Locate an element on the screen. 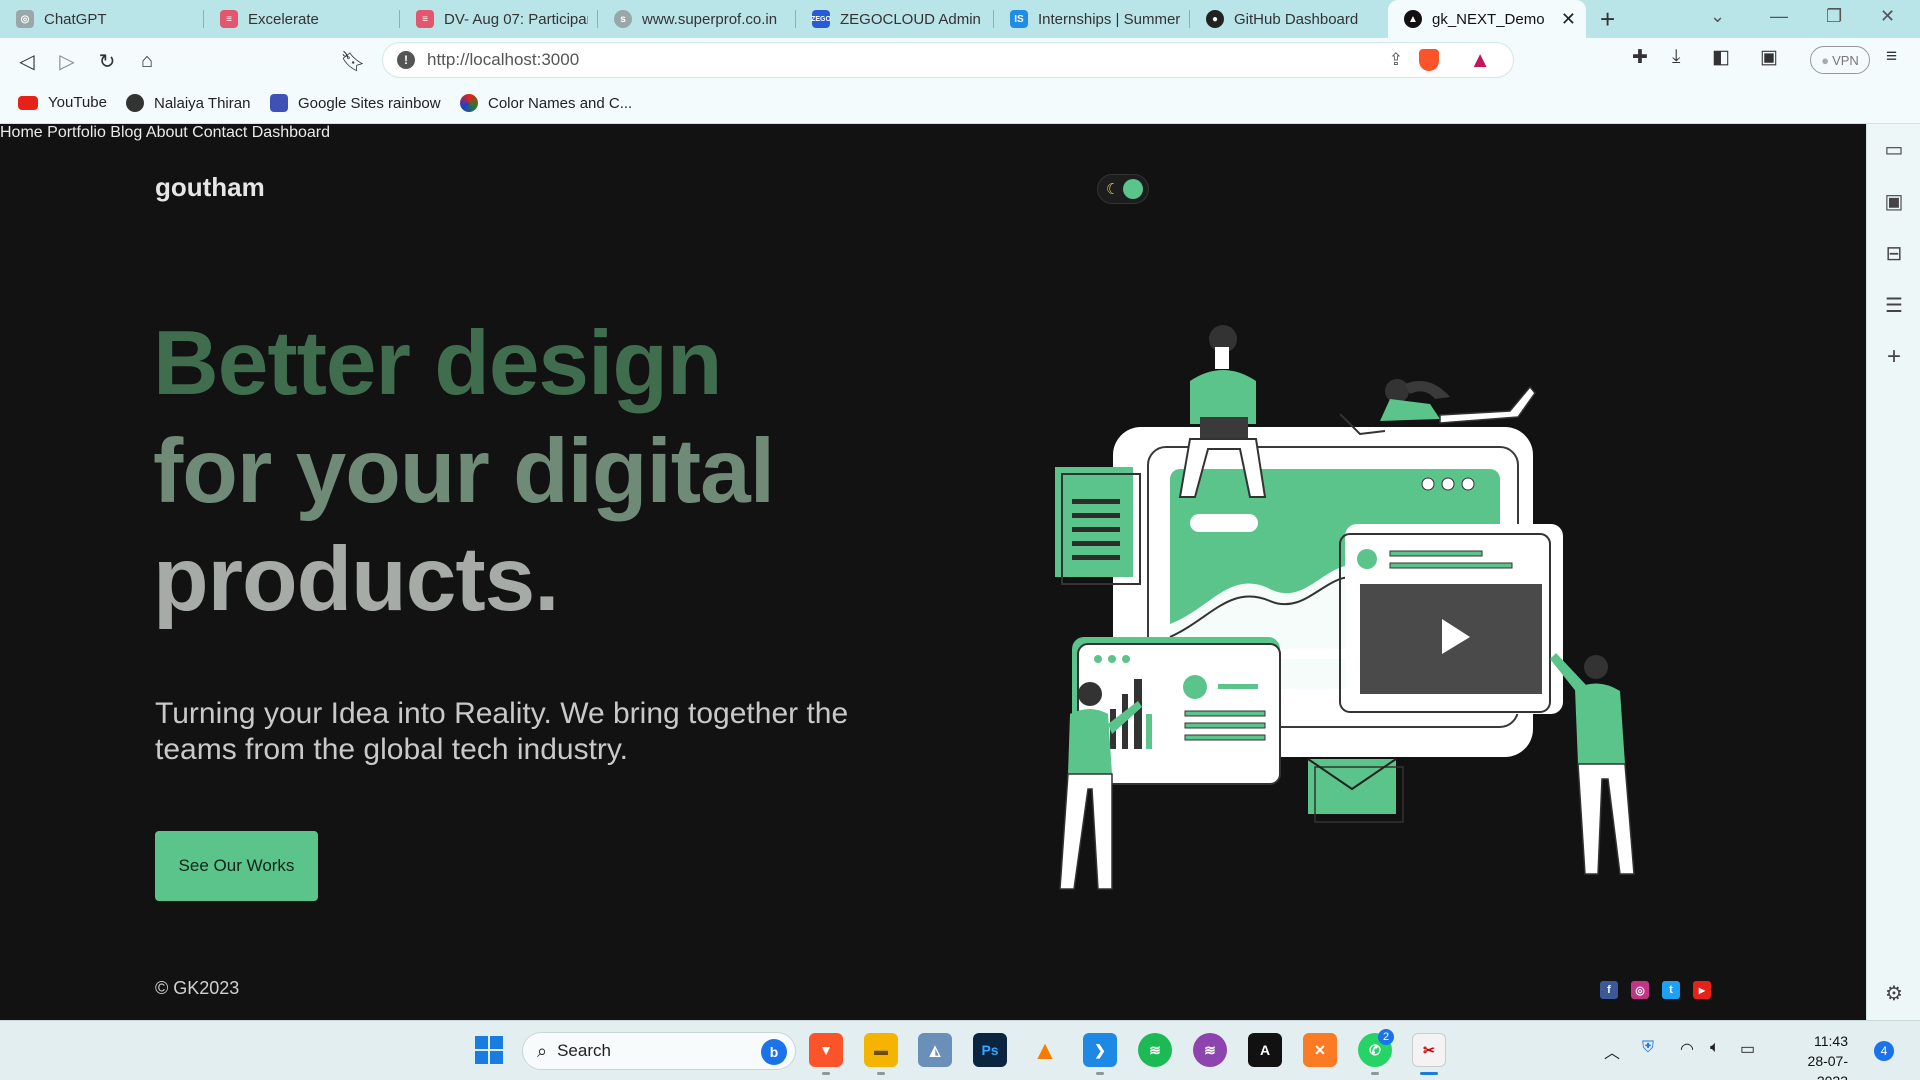  home-button: ⌂ is located at coordinates (147, 61).